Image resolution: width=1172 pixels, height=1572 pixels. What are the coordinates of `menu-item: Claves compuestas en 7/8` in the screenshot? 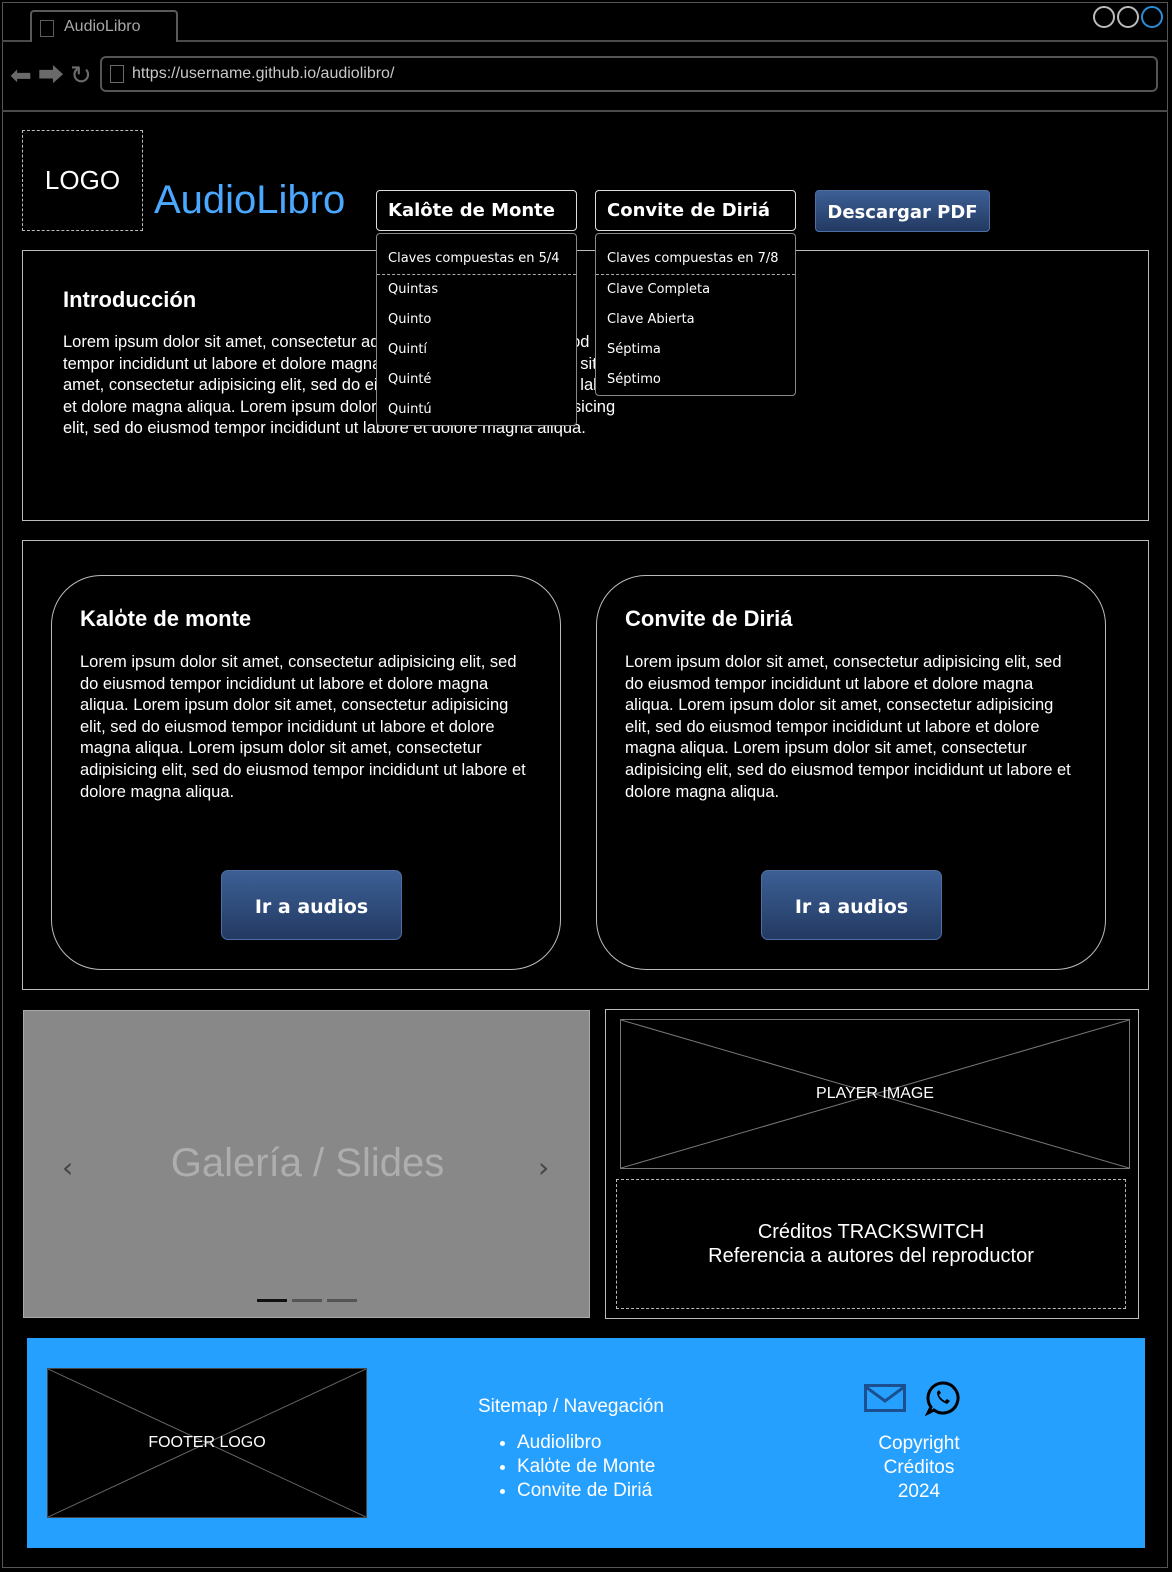 It's located at (695, 254).